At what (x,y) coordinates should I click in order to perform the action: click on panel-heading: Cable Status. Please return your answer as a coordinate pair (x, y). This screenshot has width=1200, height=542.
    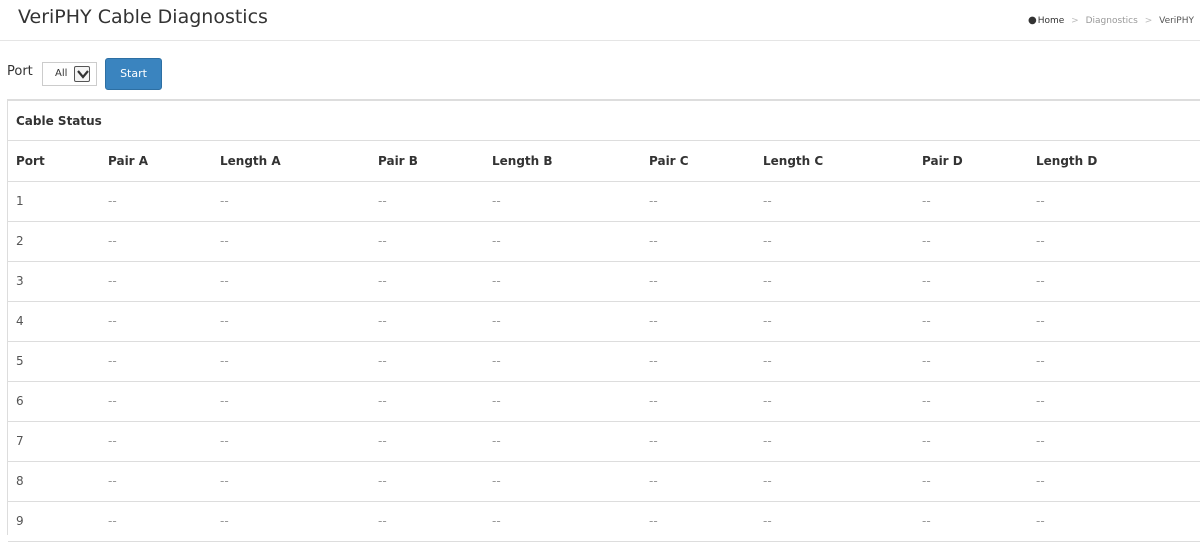
    Looking at the image, I should click on (604, 121).